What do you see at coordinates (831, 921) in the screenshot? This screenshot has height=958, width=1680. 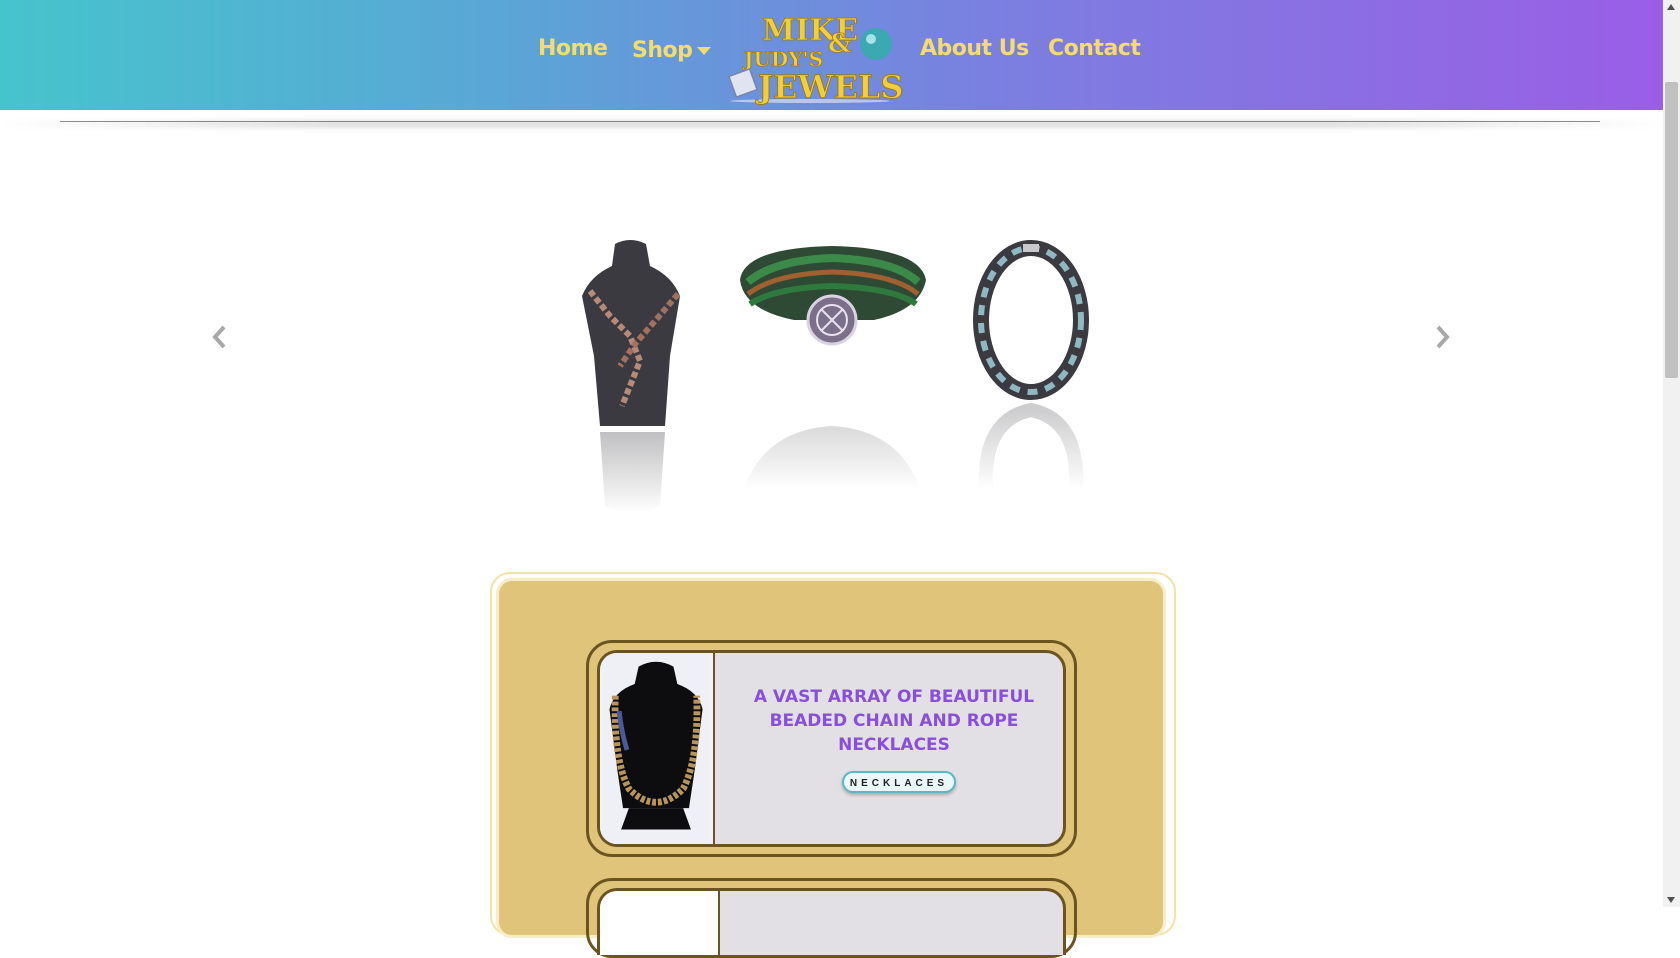 I see `next-category-card-body` at bounding box center [831, 921].